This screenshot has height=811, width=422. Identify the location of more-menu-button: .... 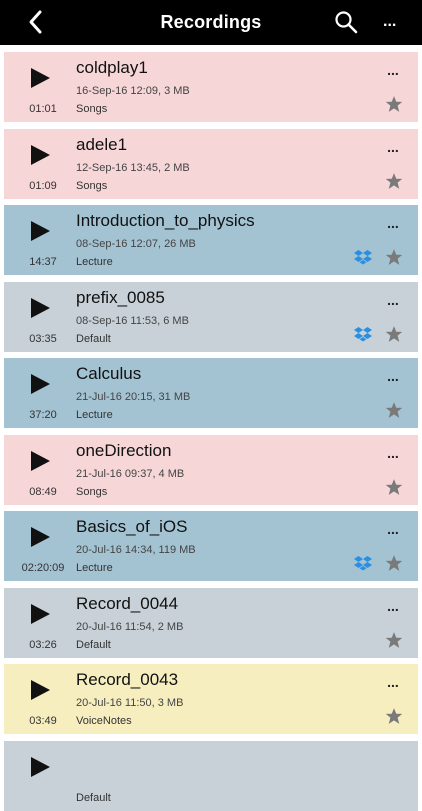
(395, 22).